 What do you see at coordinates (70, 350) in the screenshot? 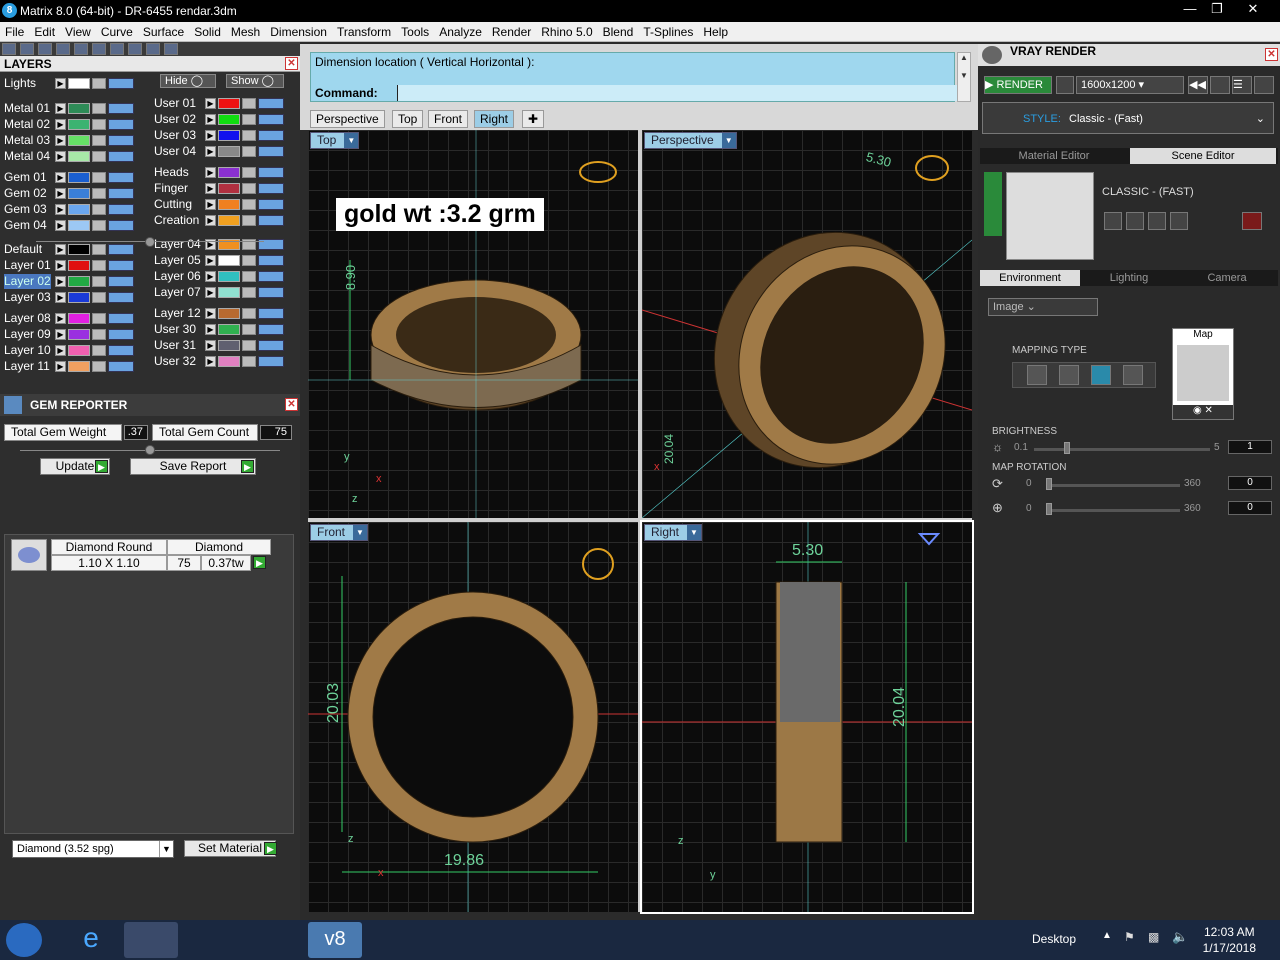
I see `layer-row-layer-10: Layer 10 ▶` at bounding box center [70, 350].